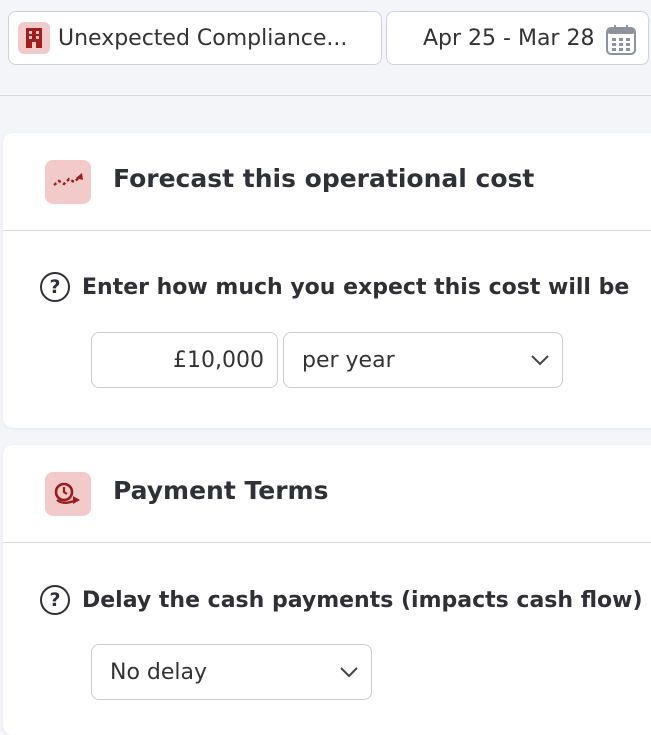 This screenshot has height=735, width=651. I want to click on delay-select: No delay, so click(231, 672).